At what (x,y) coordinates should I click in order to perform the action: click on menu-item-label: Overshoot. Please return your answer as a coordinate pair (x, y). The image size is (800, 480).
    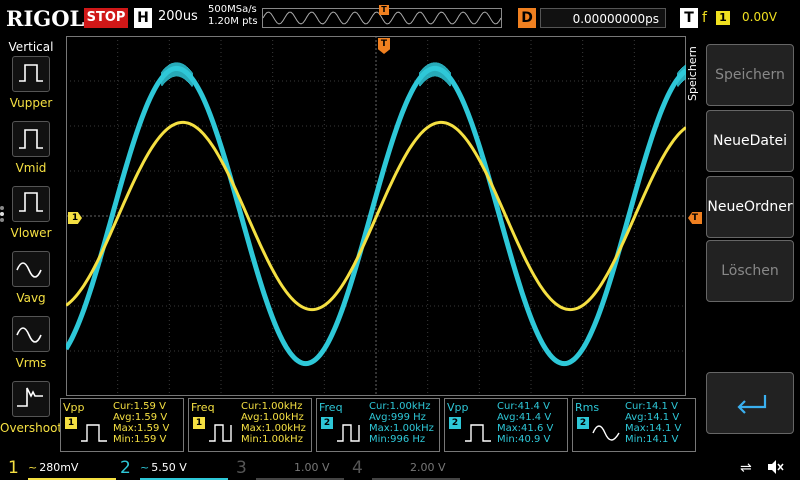
    Looking at the image, I should click on (31, 428).